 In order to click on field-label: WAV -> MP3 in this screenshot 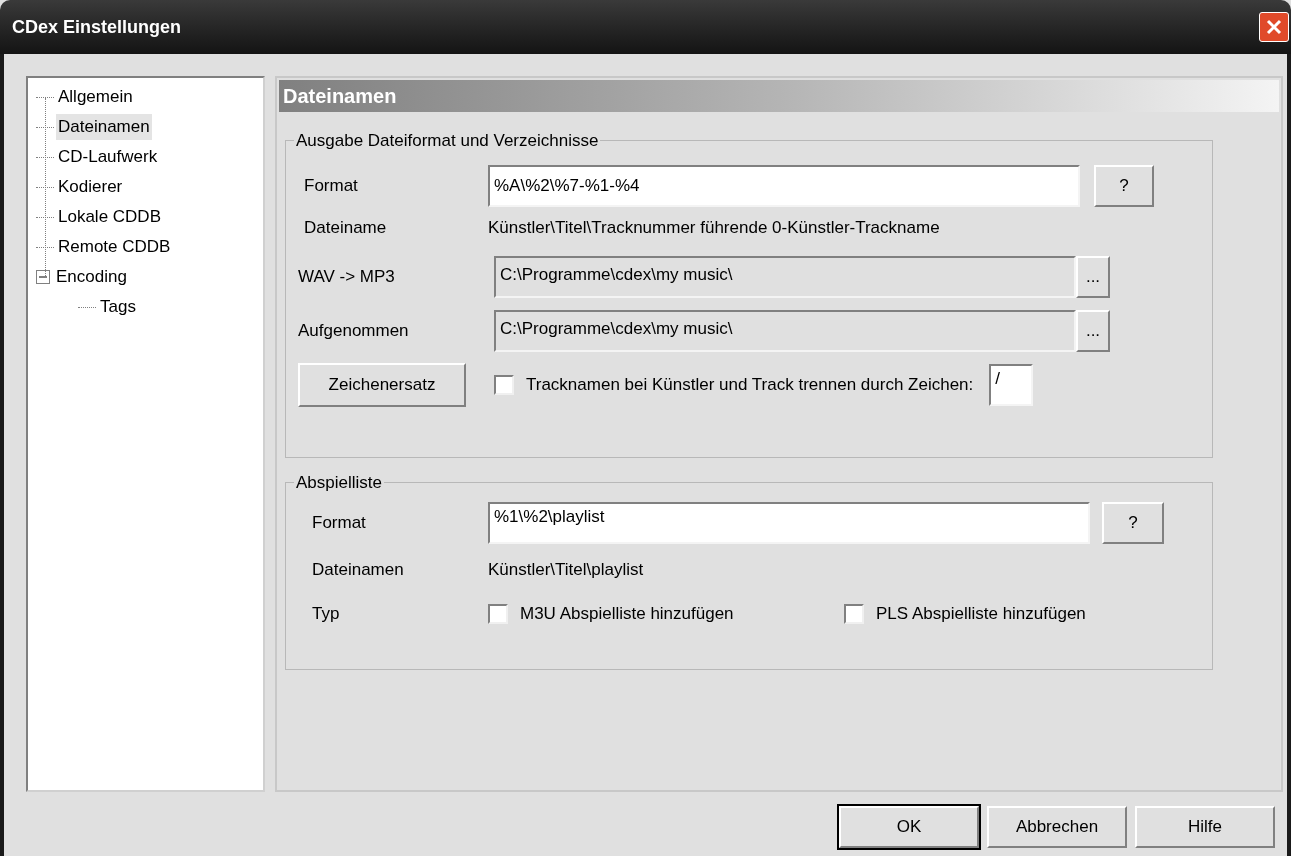, I will do `click(347, 276)`.